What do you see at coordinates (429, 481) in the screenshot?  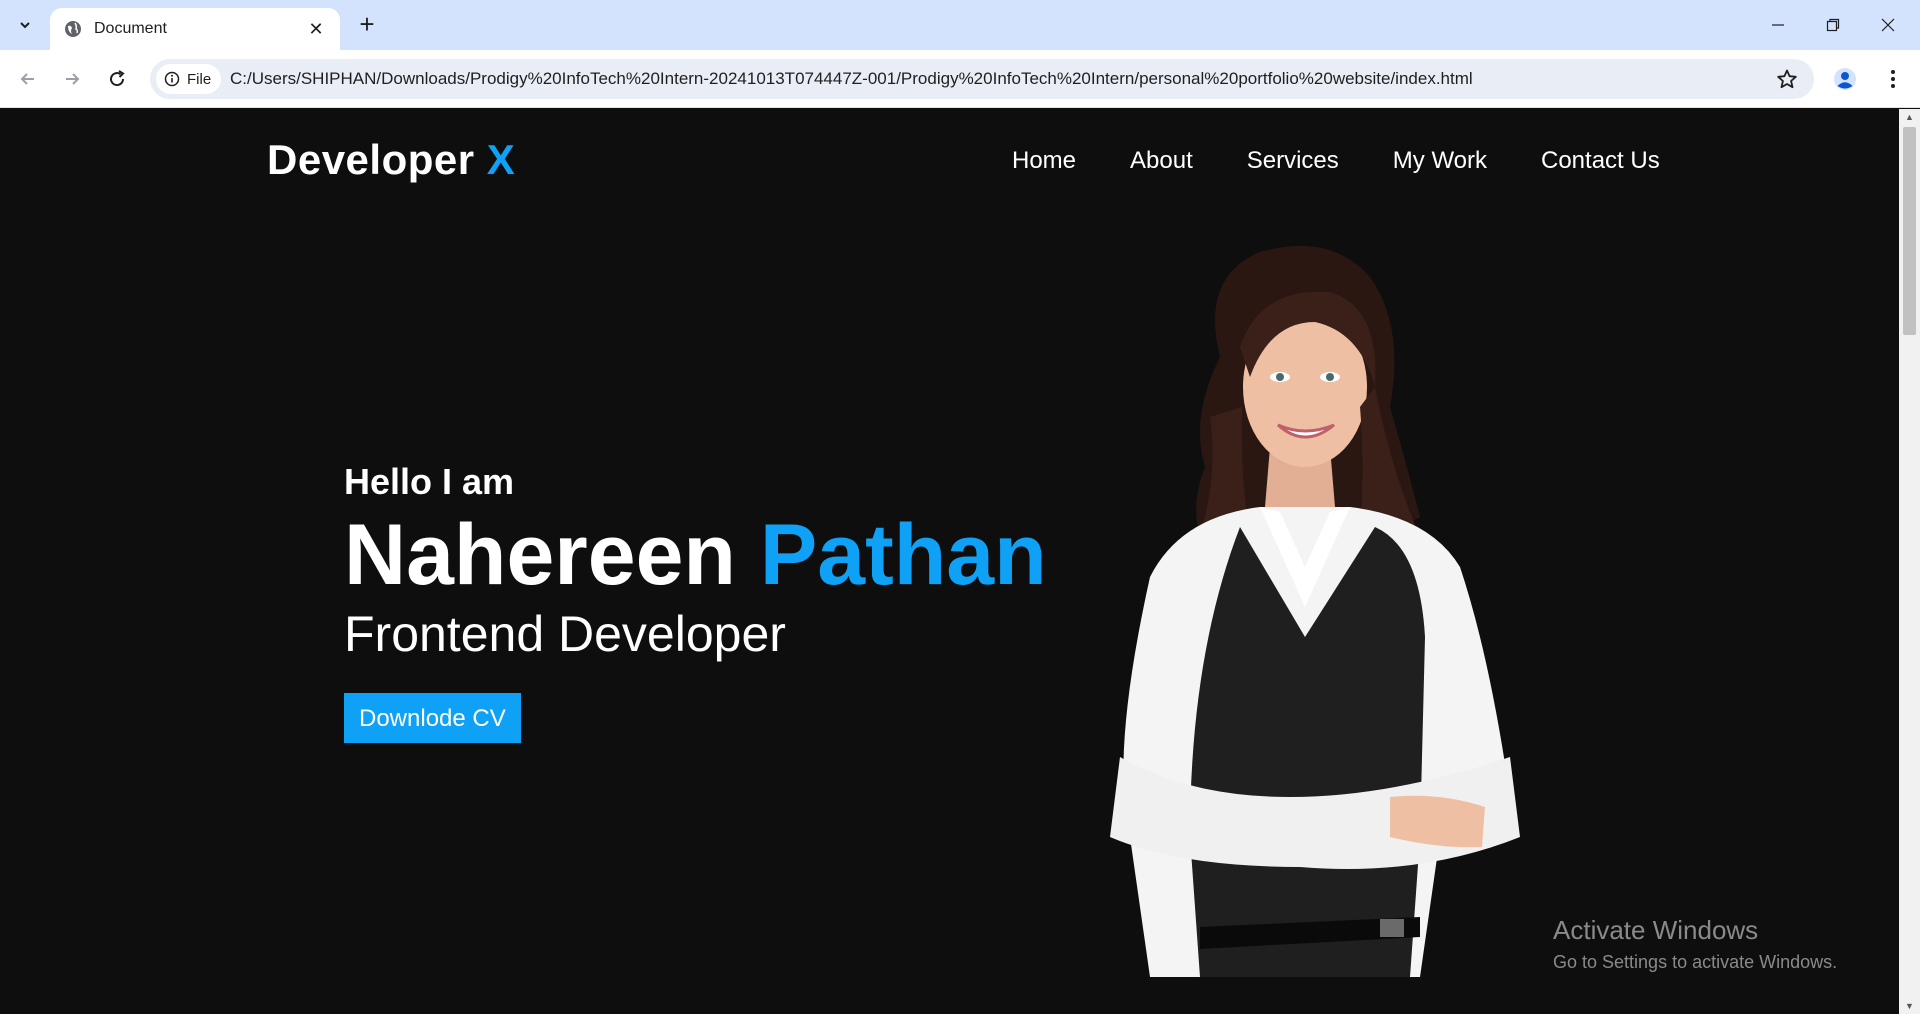 I see `hero-greeting: Hello I am` at bounding box center [429, 481].